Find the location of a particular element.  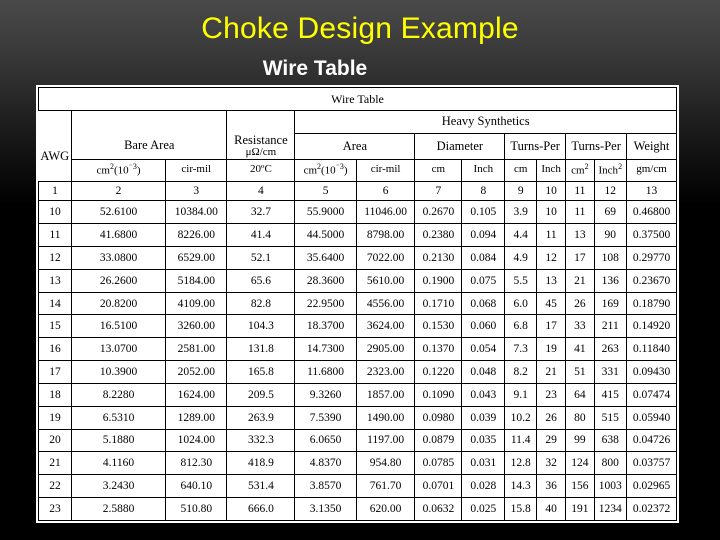

table-caption-row: Wire Table is located at coordinates (357, 99).